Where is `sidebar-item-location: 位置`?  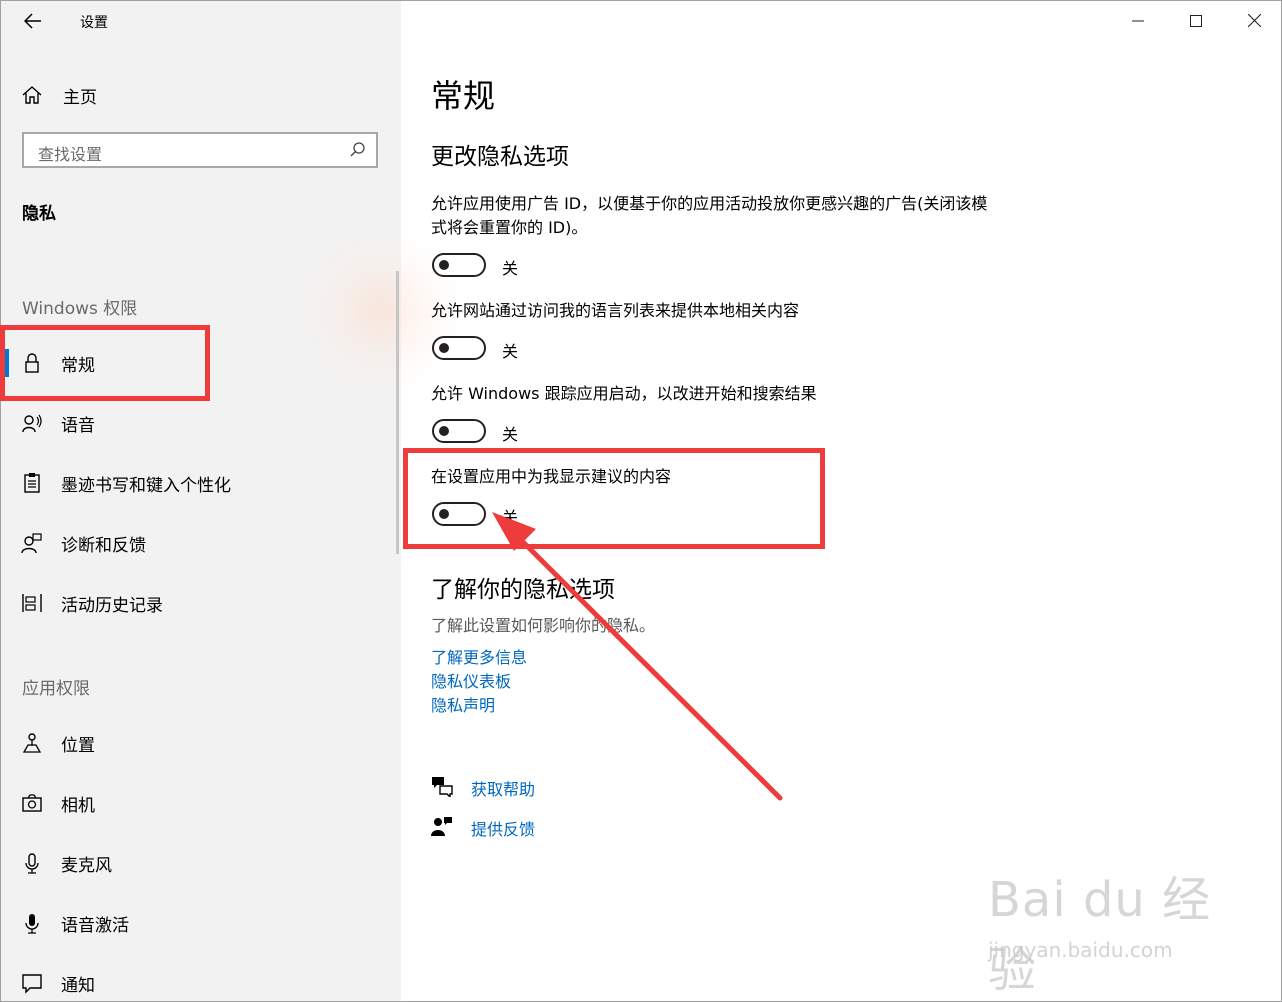
sidebar-item-location: 位置 is located at coordinates (200, 743).